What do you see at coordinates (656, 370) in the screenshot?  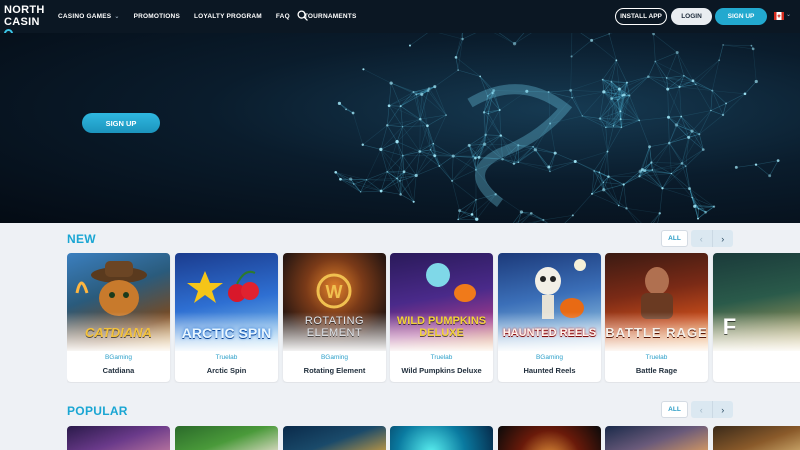 I see `game-name: Battle Rage` at bounding box center [656, 370].